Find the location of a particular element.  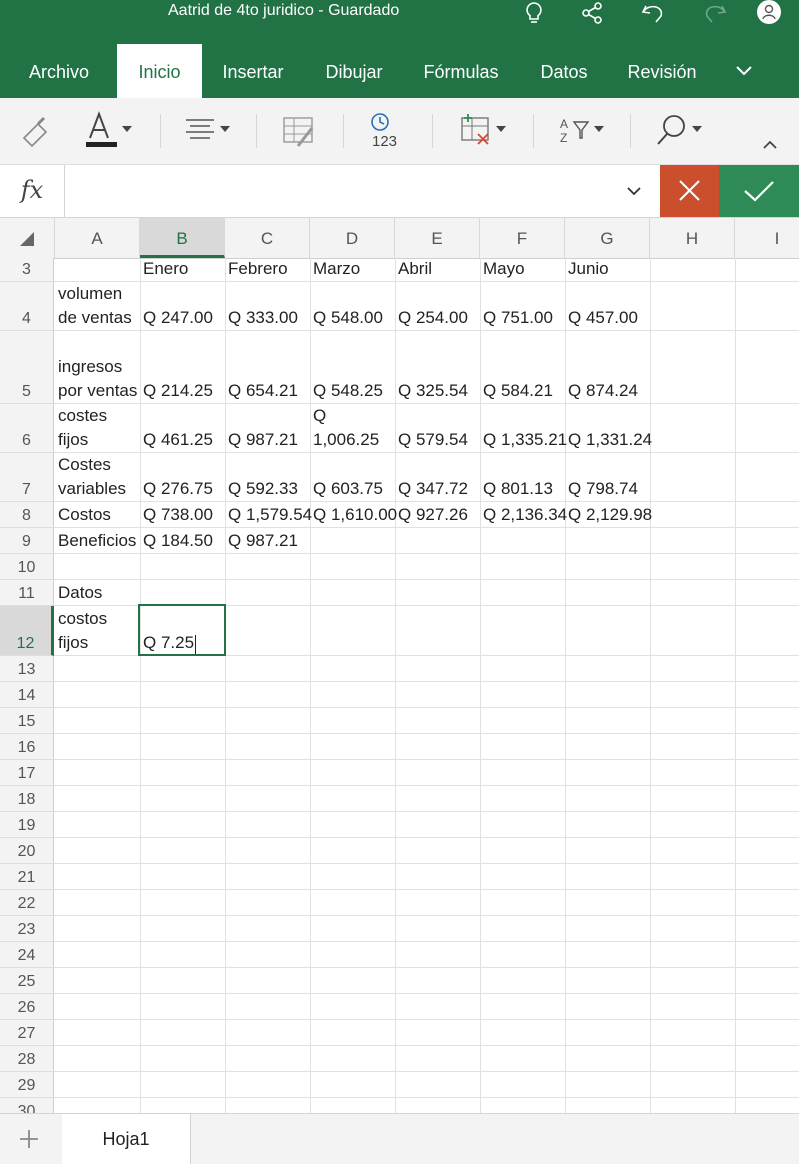

more-tabs-chevron-icon is located at coordinates (744, 71).